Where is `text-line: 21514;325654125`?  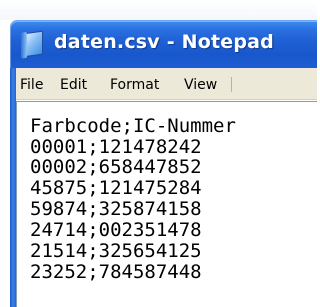 text-line: 21514;325654125 is located at coordinates (116, 251).